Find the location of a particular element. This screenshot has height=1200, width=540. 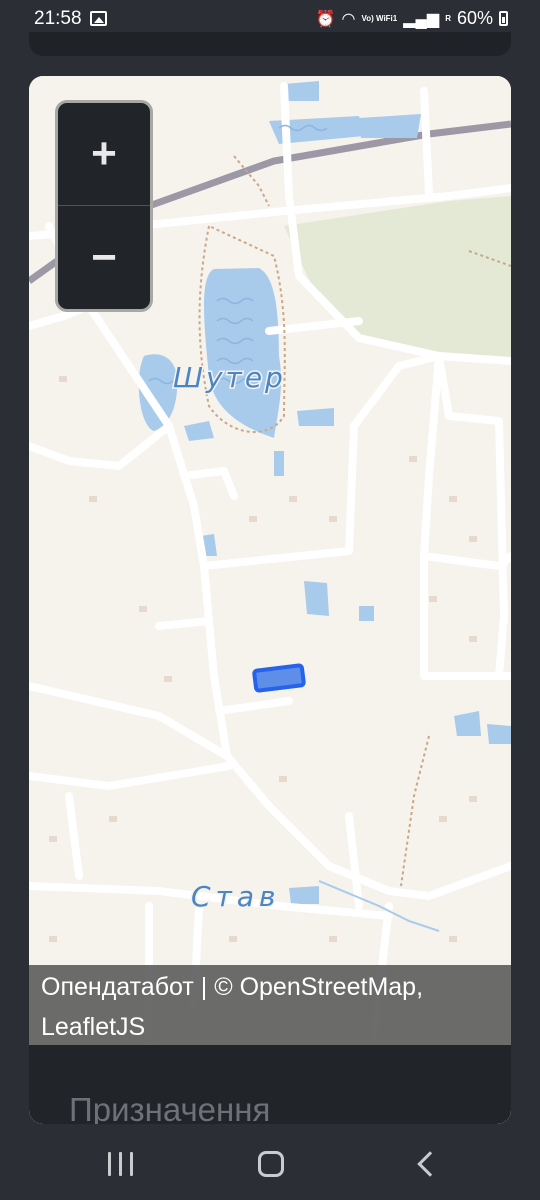

status-time: 21:58 is located at coordinates (58, 18).